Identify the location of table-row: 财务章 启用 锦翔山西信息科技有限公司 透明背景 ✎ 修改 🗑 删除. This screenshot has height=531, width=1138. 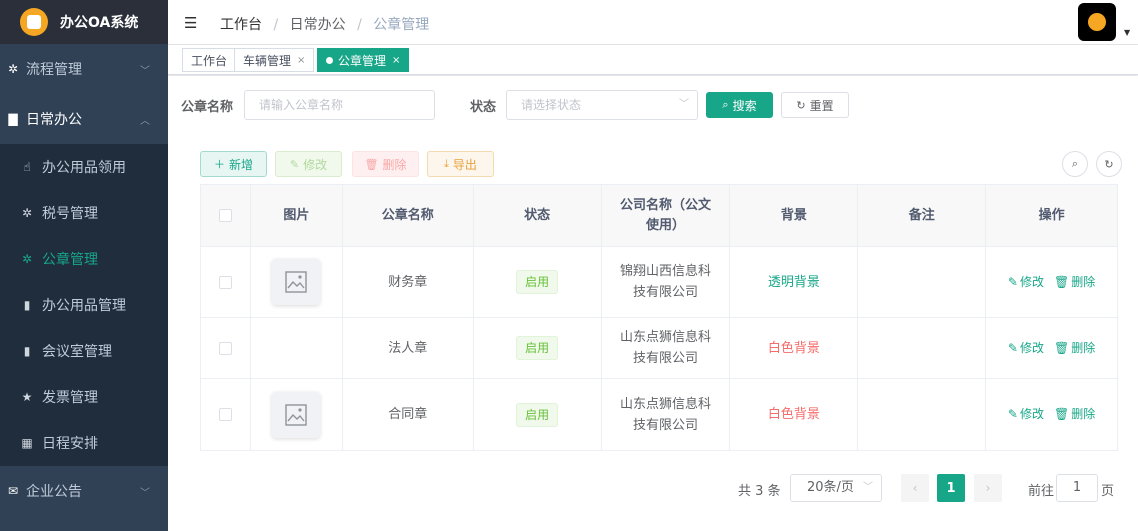
(659, 282).